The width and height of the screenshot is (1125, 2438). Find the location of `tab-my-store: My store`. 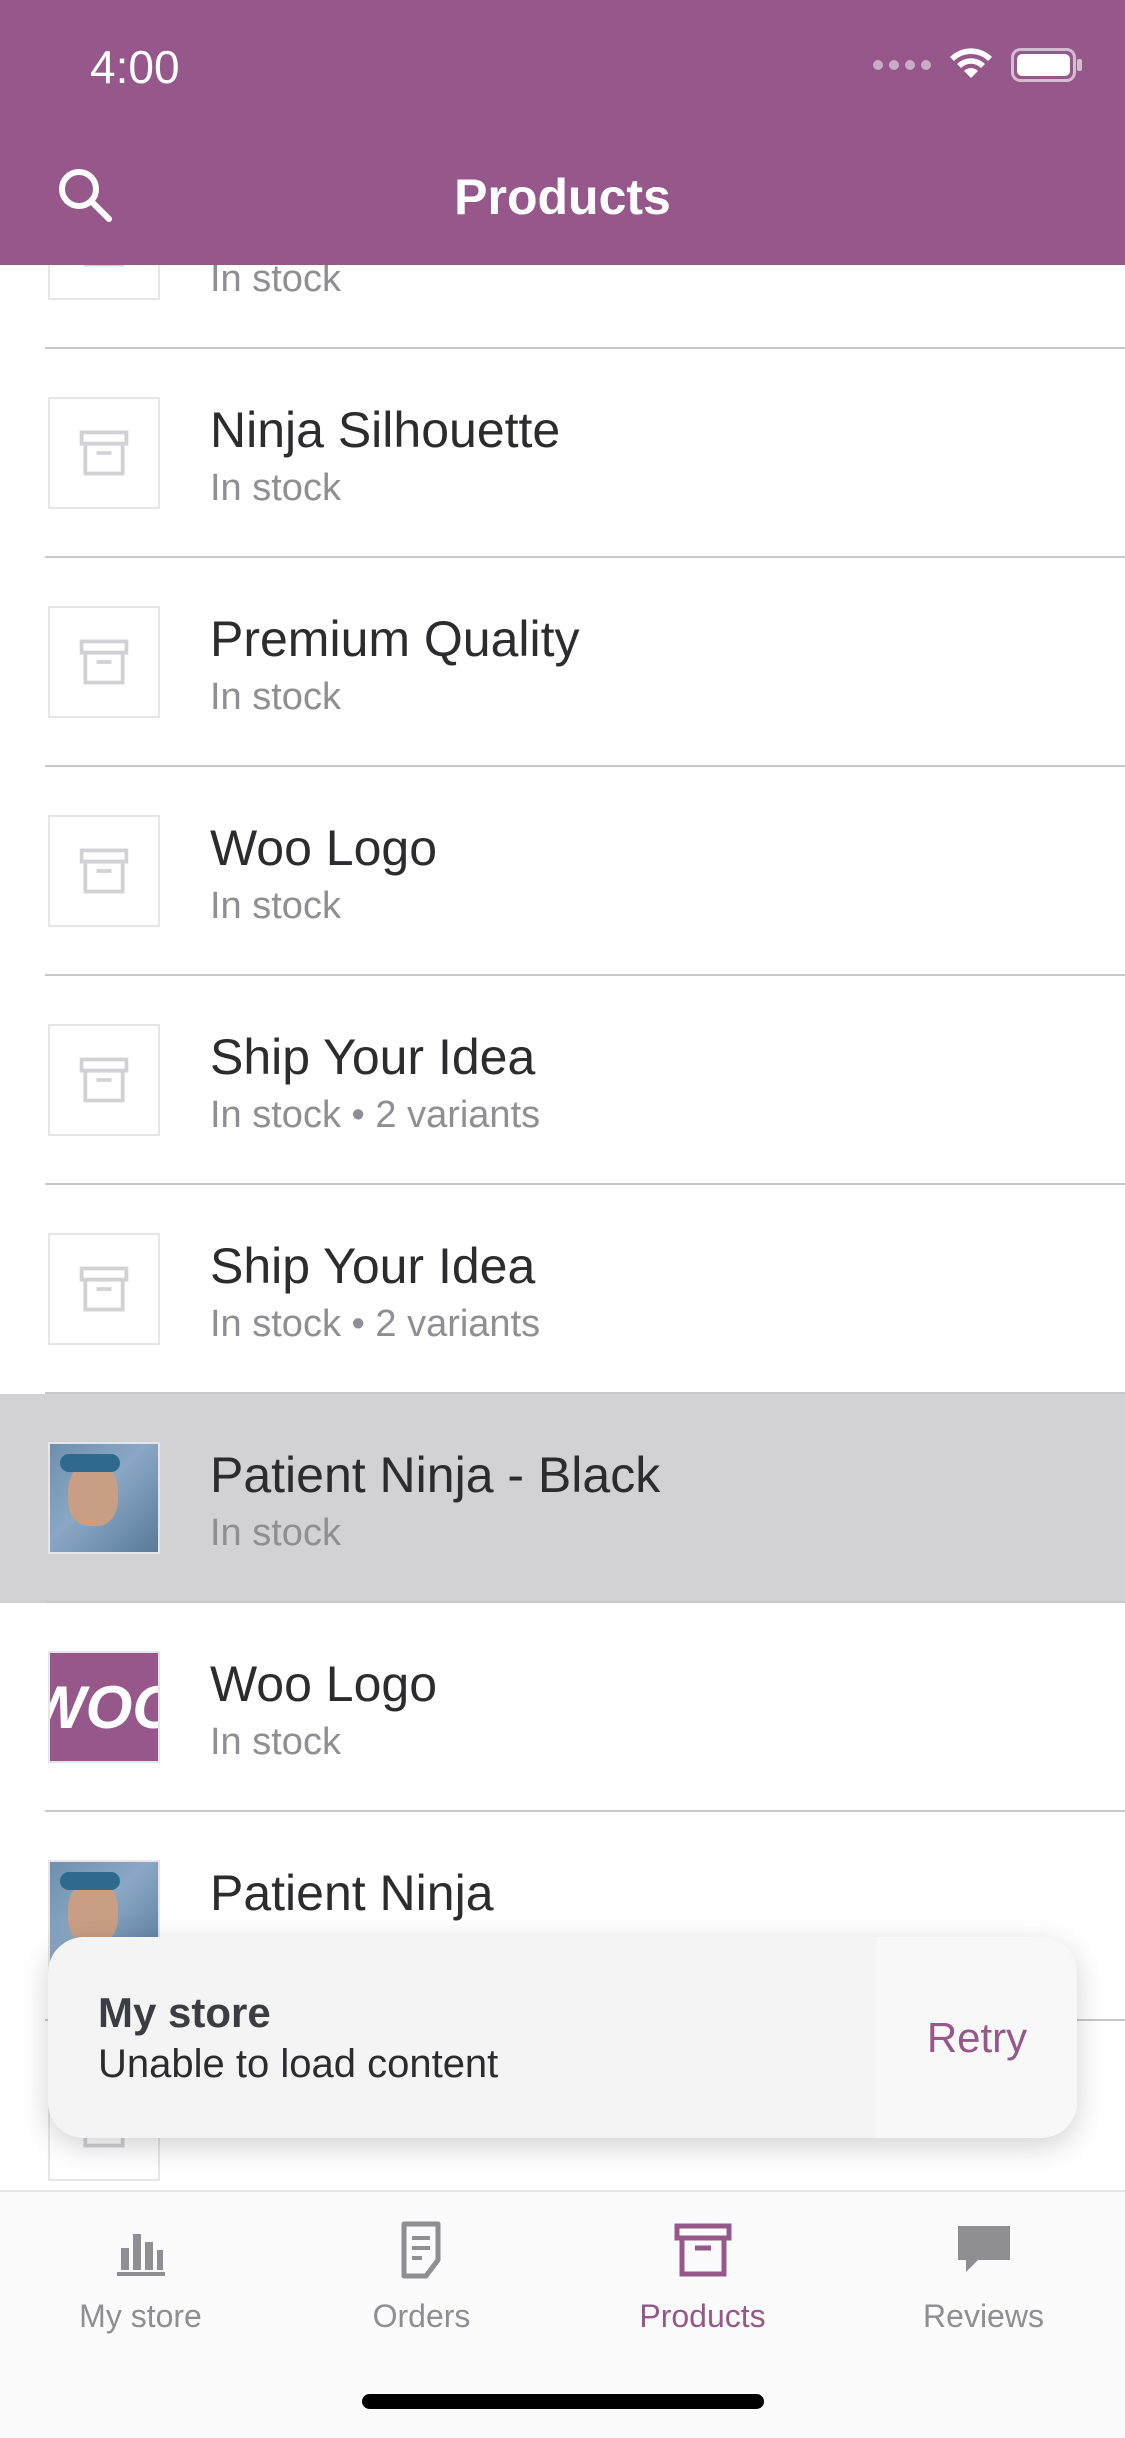

tab-my-store: My store is located at coordinates (140, 2272).